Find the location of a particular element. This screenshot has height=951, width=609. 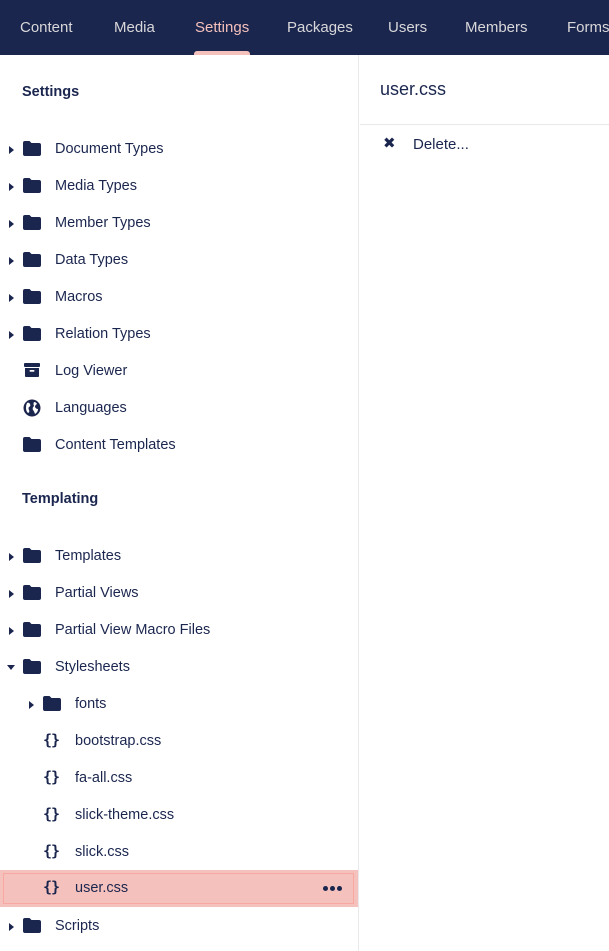

tab-label: Users is located at coordinates (408, 27).